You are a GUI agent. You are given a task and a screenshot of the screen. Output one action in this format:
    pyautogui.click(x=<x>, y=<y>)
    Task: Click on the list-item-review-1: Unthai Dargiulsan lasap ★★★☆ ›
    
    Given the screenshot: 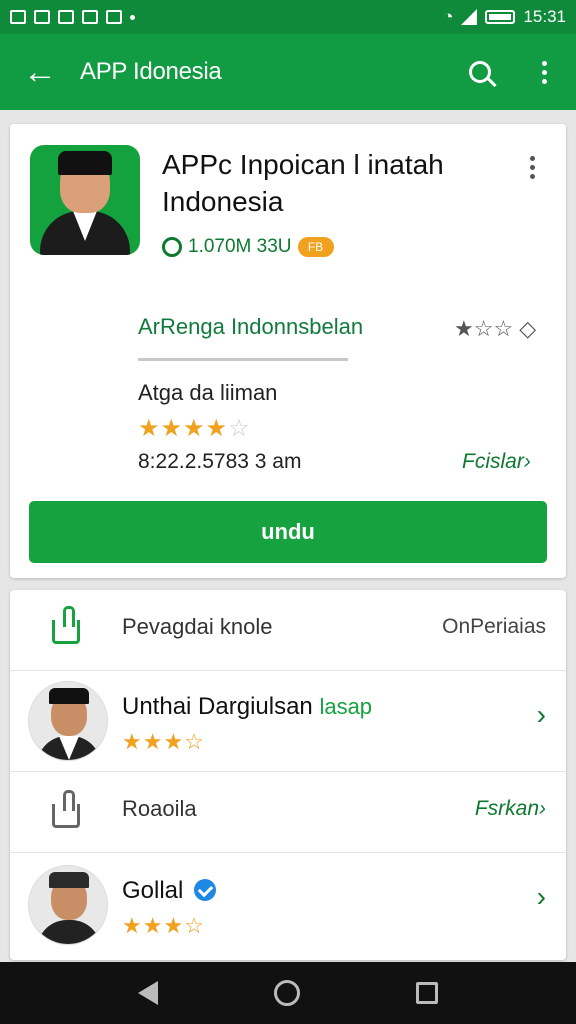 What is the action you would take?
    pyautogui.click(x=288, y=721)
    